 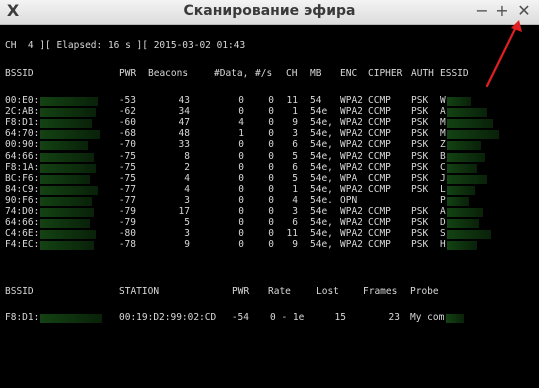 I want to click on header-enc: ENC, so click(x=349, y=73).